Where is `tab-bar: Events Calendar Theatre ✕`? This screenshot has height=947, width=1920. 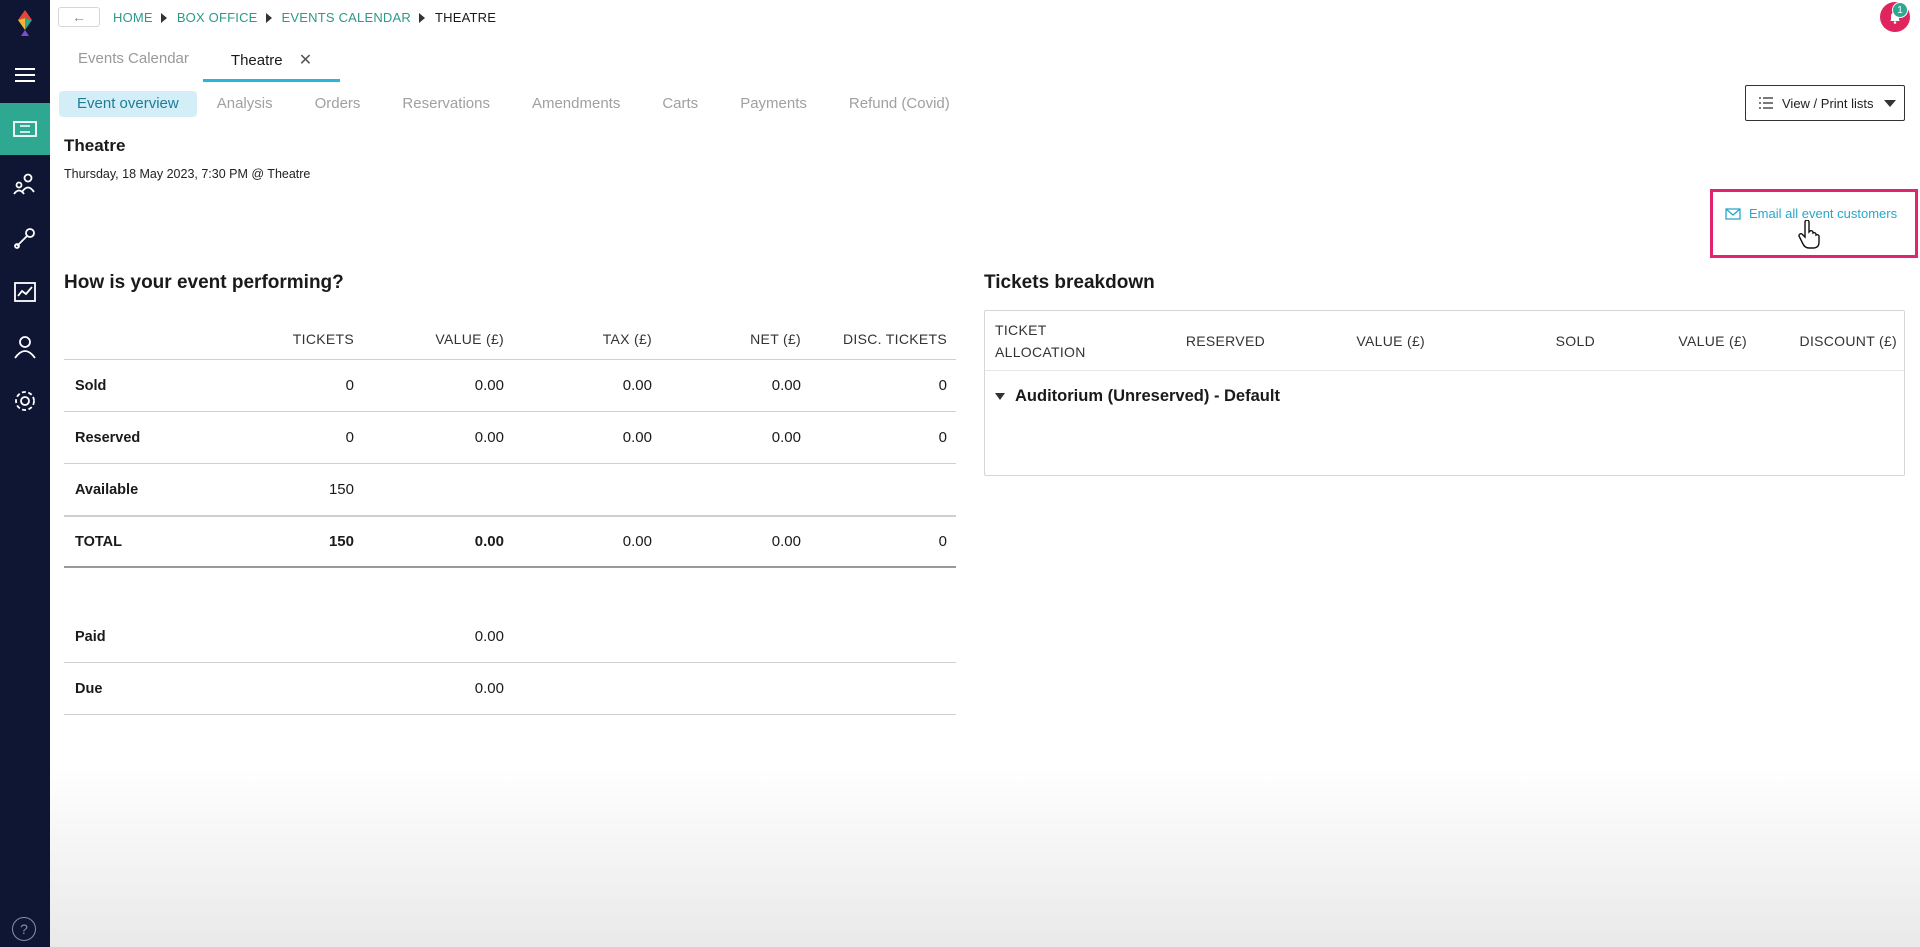
tab-bar: Events Calendar Theatre ✕ is located at coordinates (202, 64).